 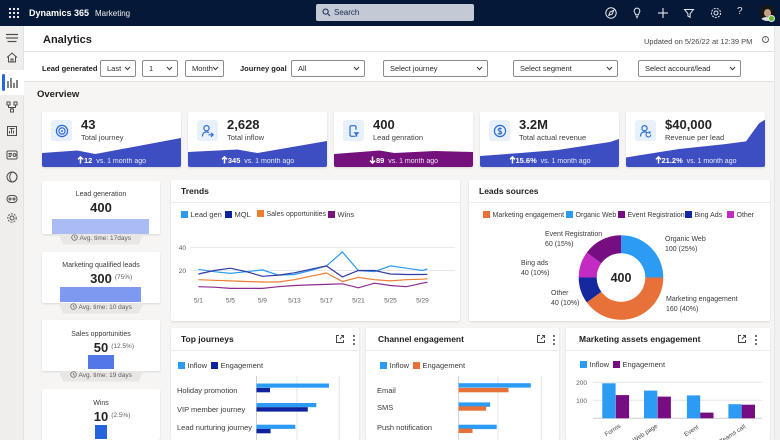 I want to click on svg-text: 5/1, so click(x=198, y=301).